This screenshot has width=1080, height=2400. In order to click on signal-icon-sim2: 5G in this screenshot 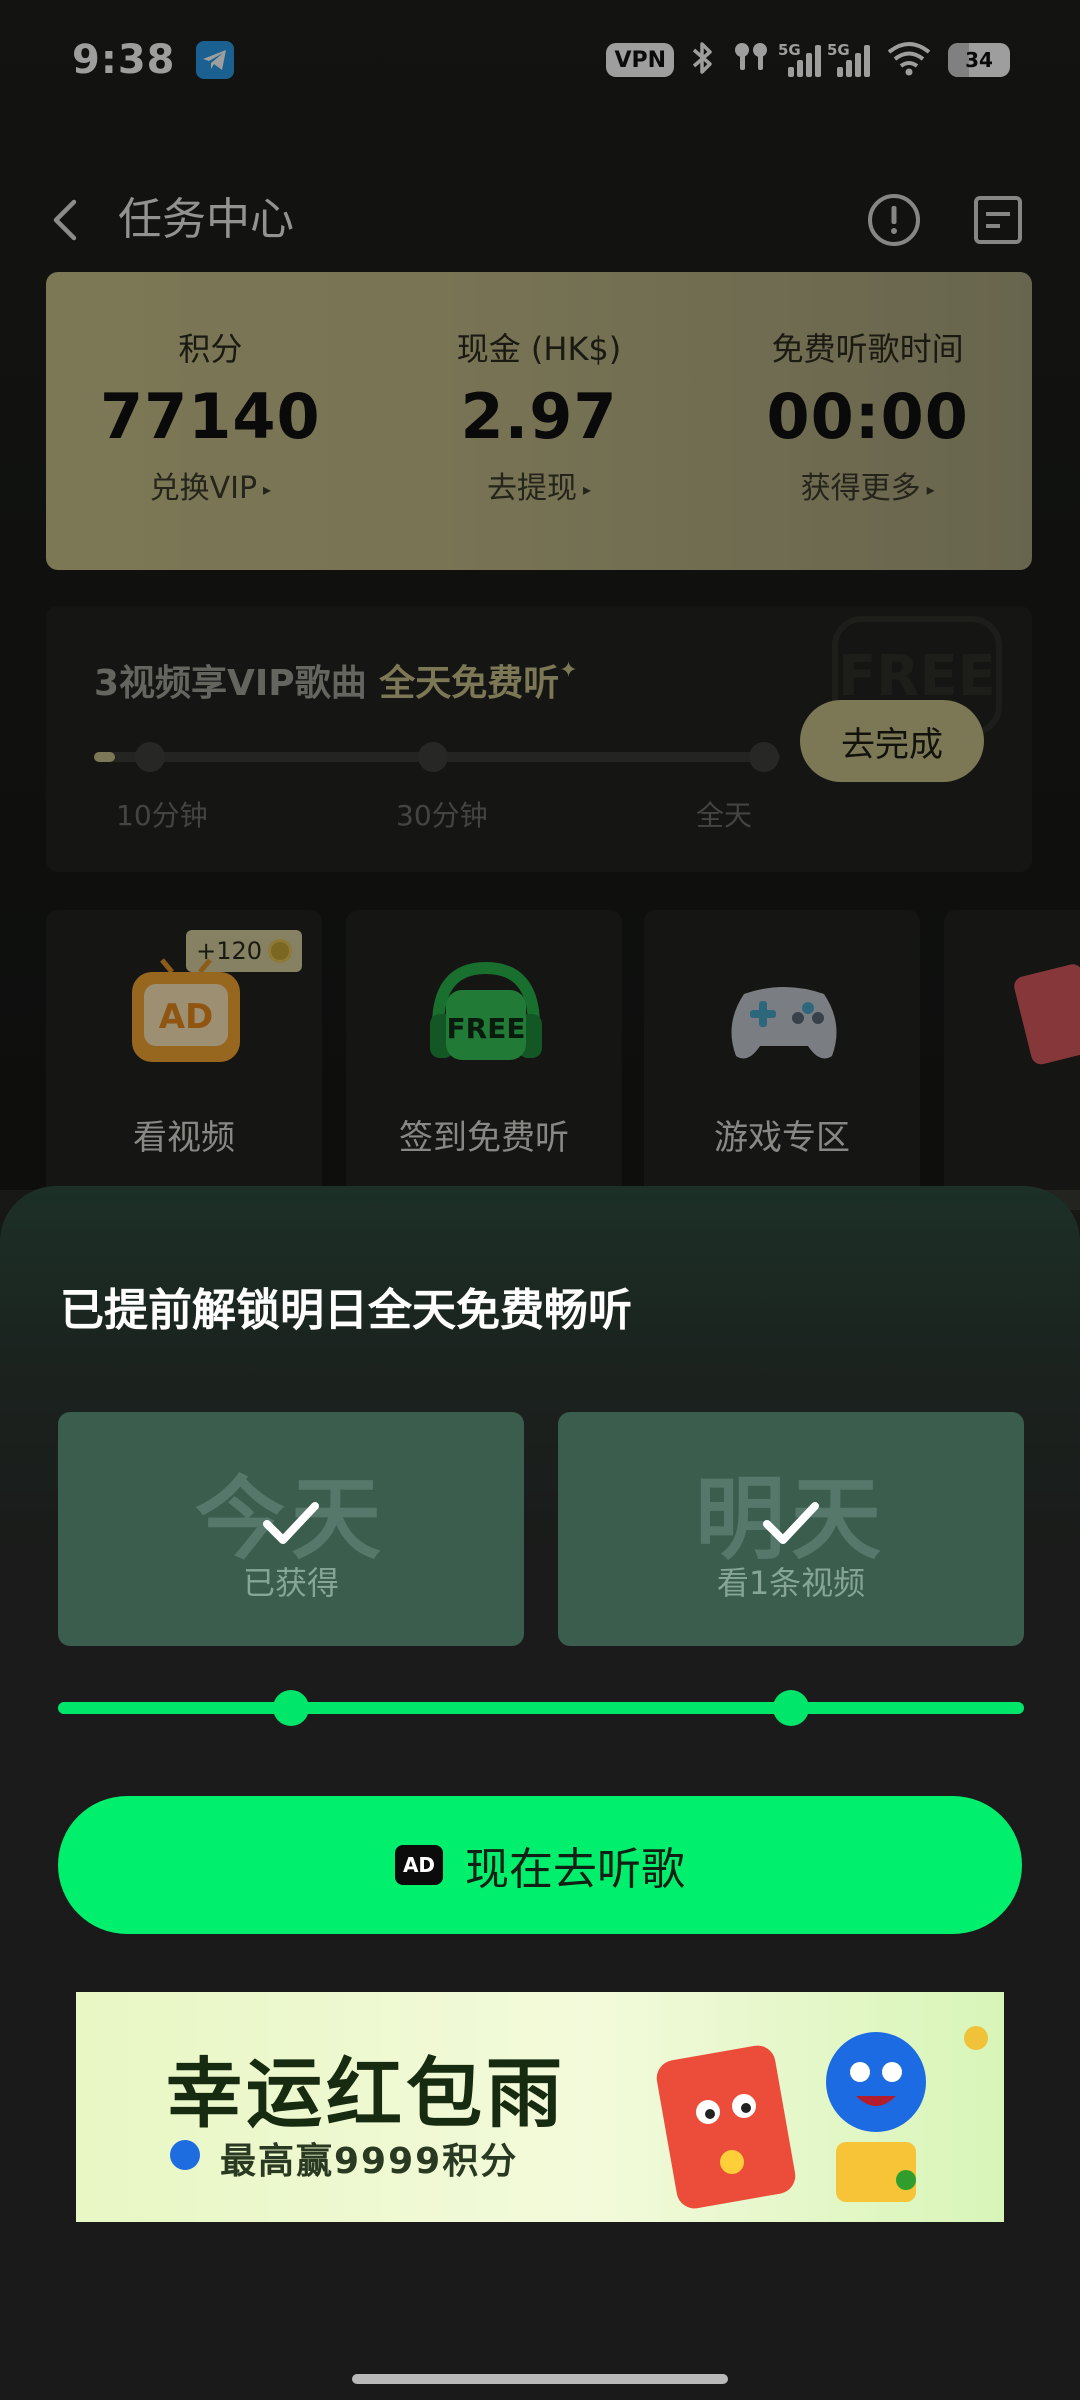, I will do `click(848, 59)`.